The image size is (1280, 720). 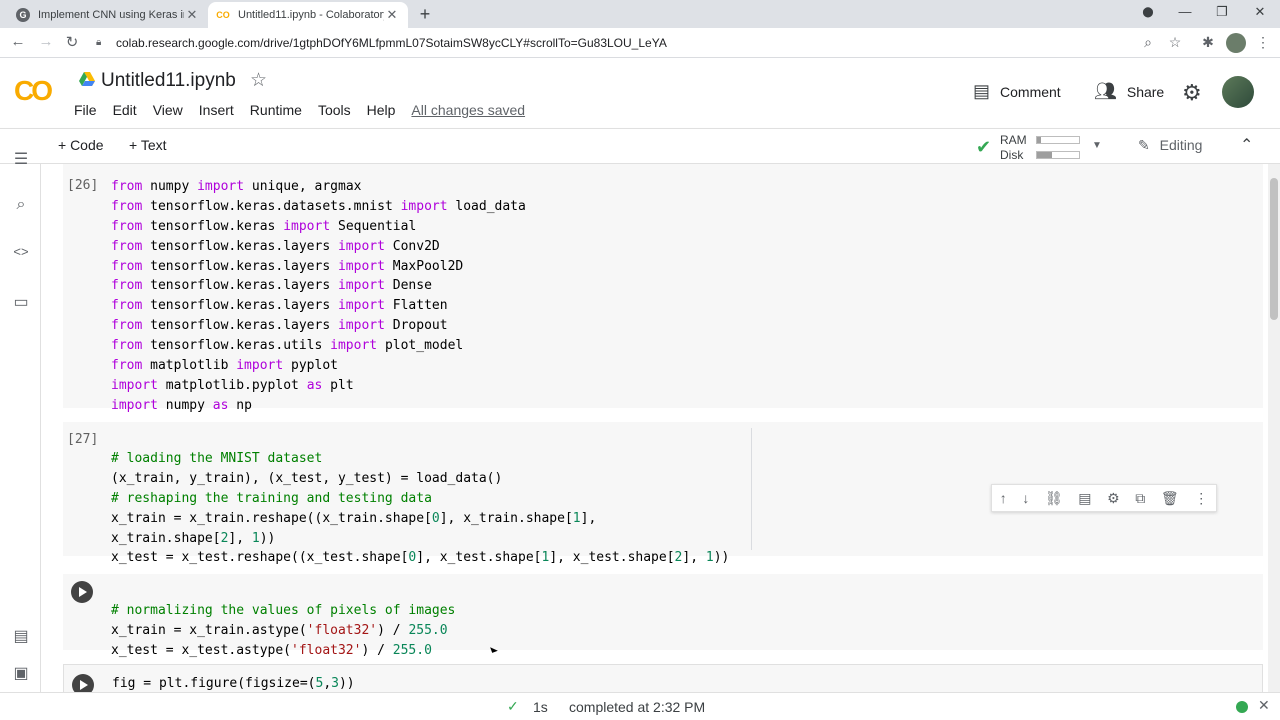 I want to click on add-text-button: + Text, so click(x=148, y=145).